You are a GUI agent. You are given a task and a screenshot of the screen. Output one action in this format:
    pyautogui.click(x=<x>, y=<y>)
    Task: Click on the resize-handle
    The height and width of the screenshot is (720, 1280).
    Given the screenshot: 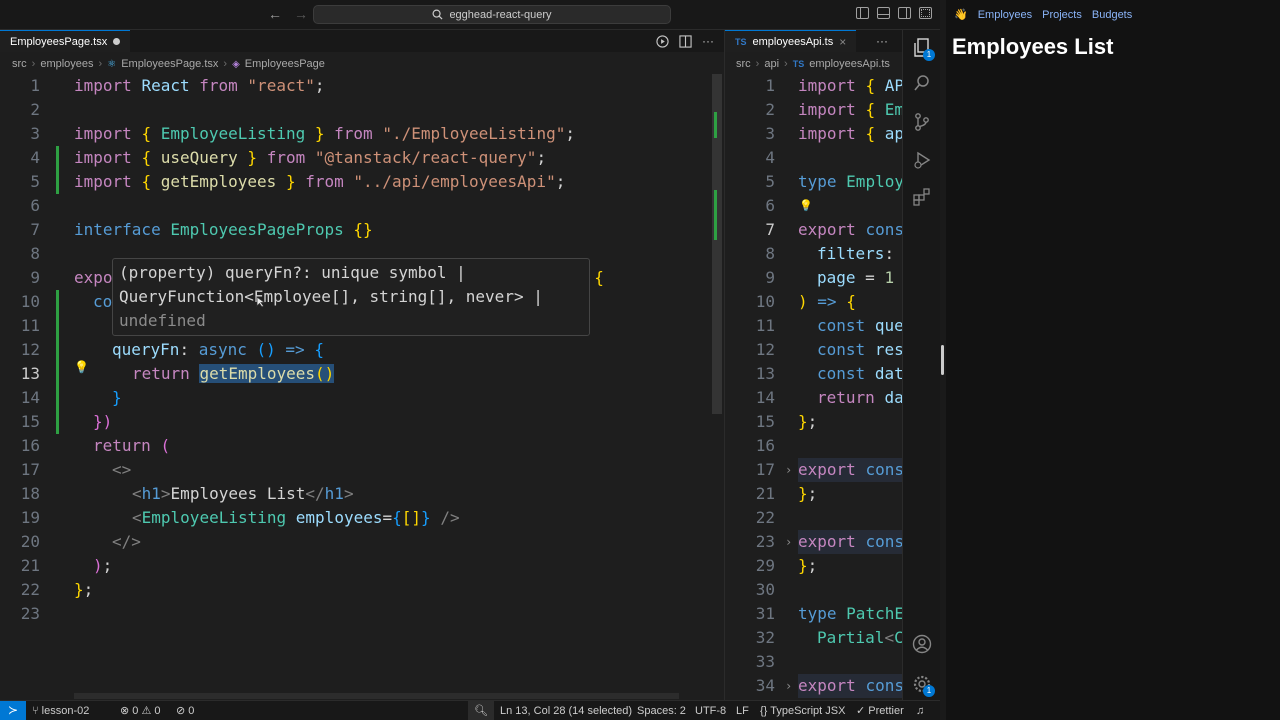 What is the action you would take?
    pyautogui.click(x=942, y=360)
    